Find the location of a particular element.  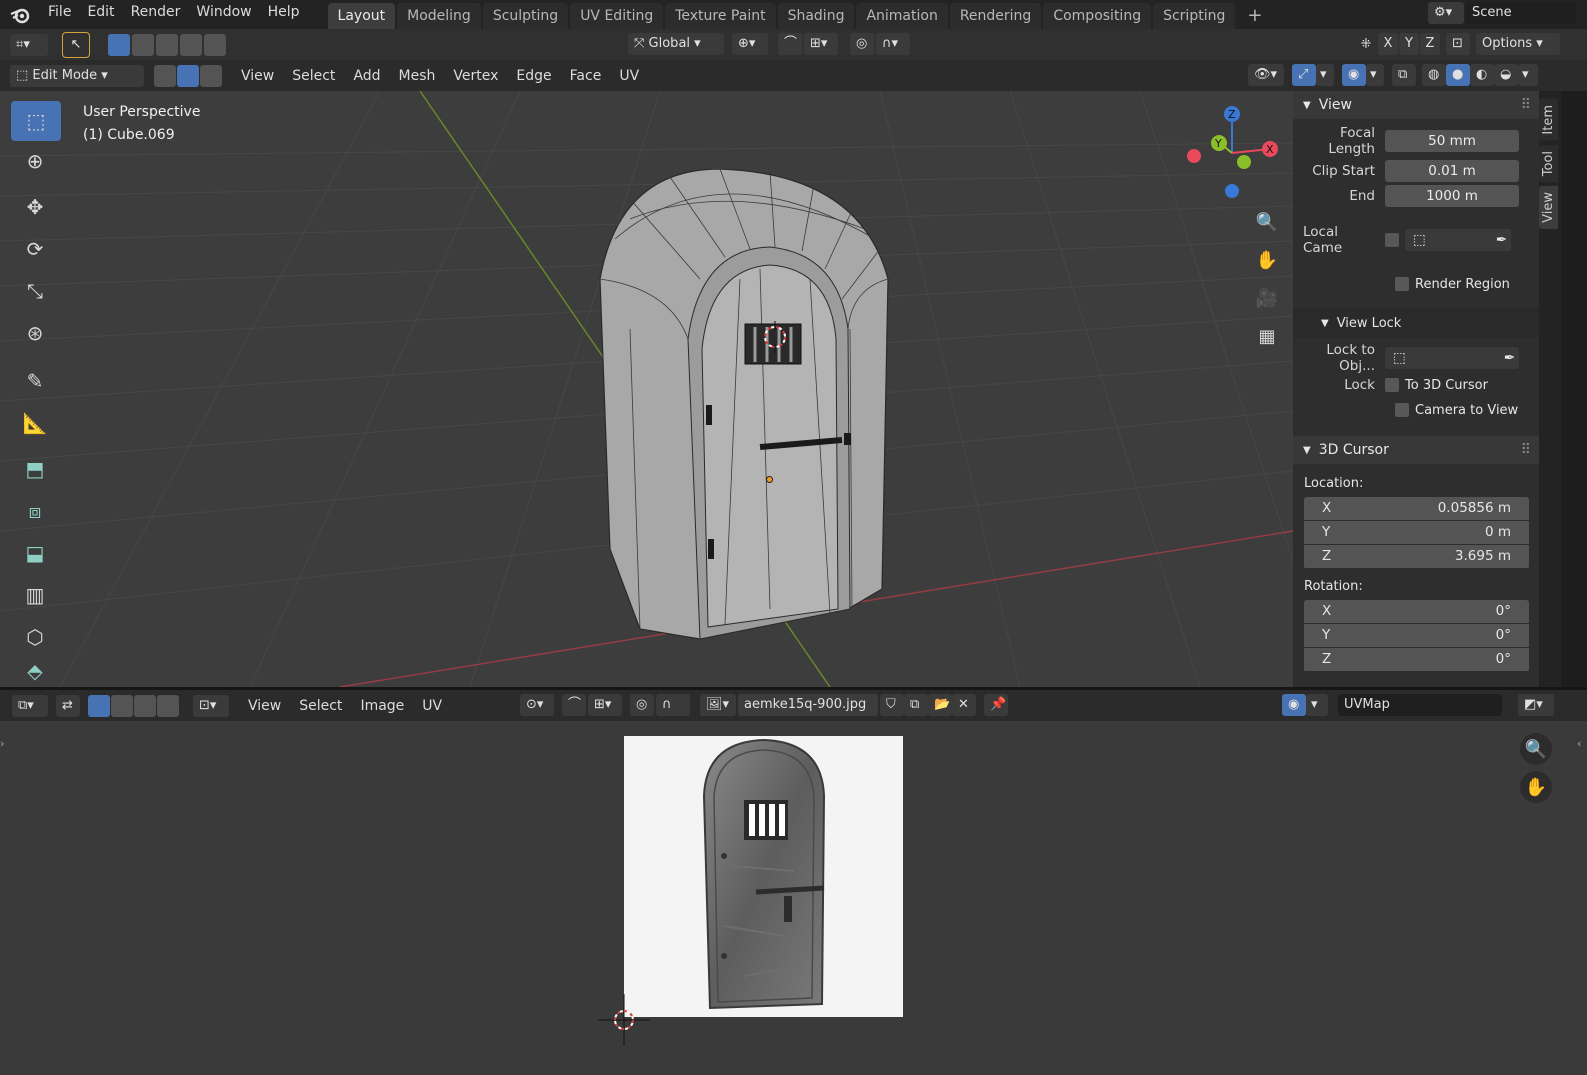

lock-to-object-field: ⬚ ✒ is located at coordinates (1452, 358).